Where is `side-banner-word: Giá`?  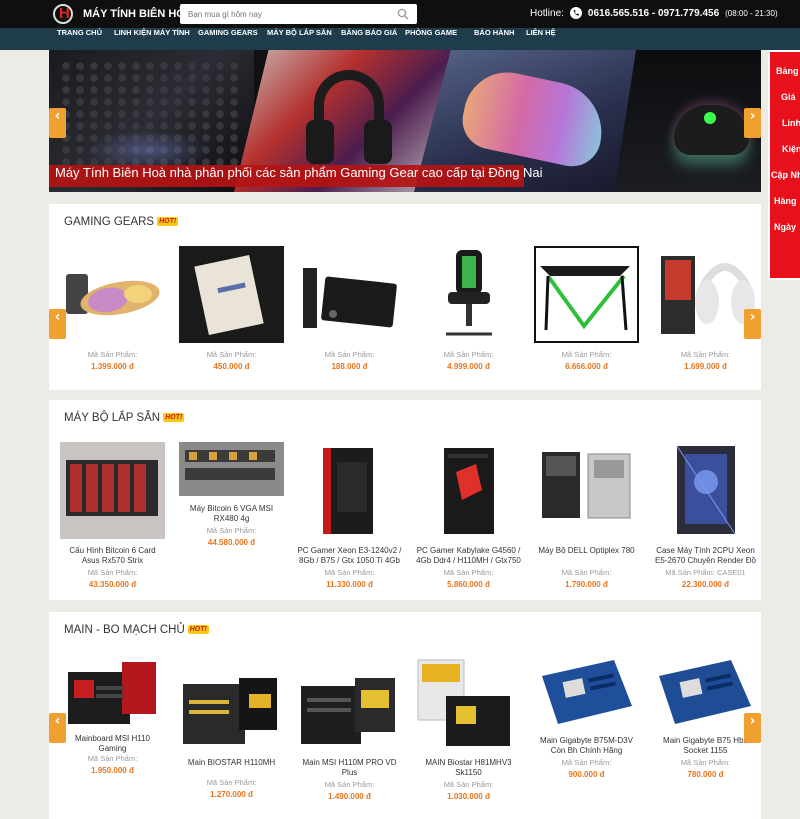
side-banner-word: Giá is located at coordinates (788, 97).